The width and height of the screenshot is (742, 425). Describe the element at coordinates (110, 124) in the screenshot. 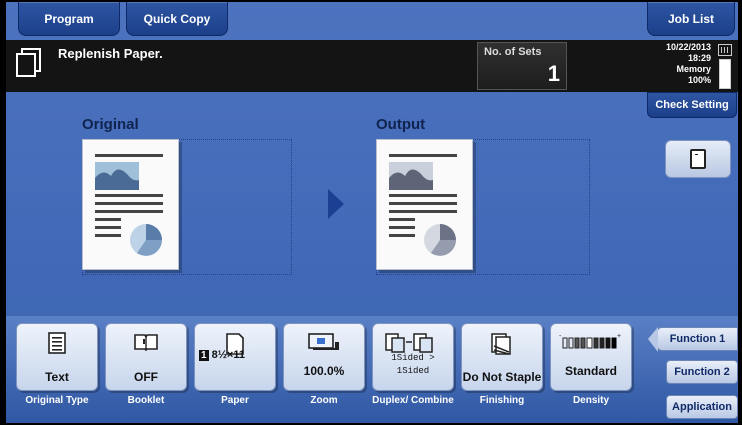

I see `original-title: Original` at that location.